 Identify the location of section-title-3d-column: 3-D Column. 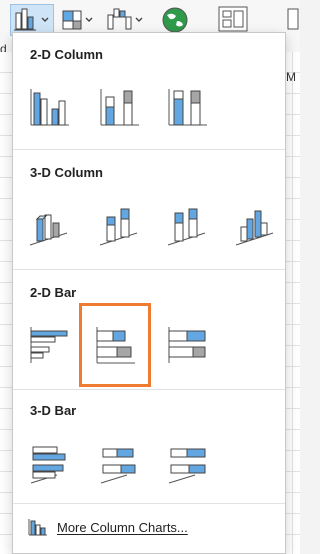
(66, 172).